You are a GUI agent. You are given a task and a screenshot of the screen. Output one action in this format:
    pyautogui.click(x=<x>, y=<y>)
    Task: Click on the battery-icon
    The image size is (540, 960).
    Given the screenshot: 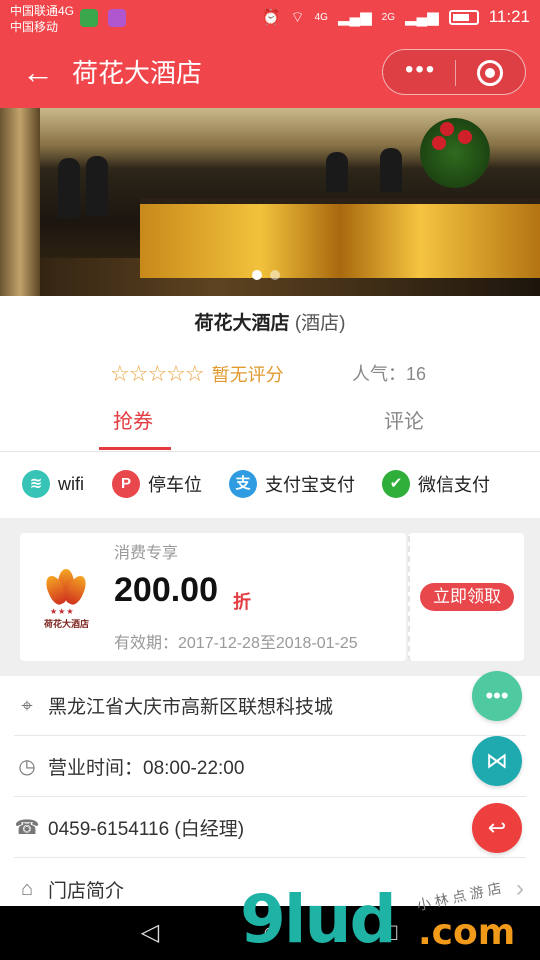 What is the action you would take?
    pyautogui.click(x=463, y=17)
    